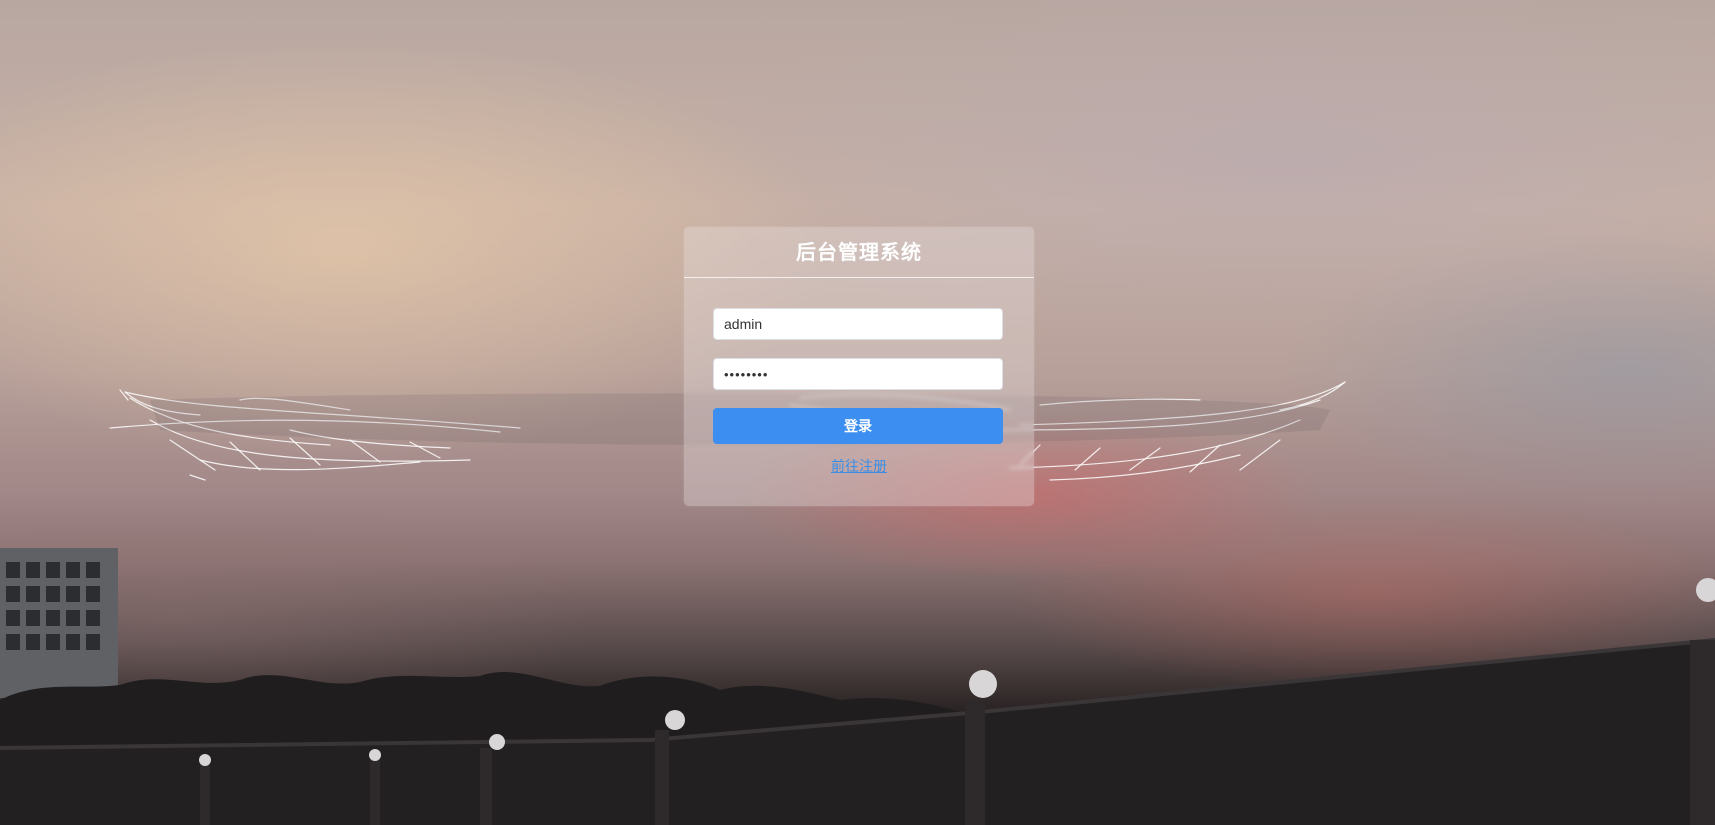 Image resolution: width=1715 pixels, height=825 pixels. What do you see at coordinates (859, 252) in the screenshot?
I see `page-title: 后台管理系统` at bounding box center [859, 252].